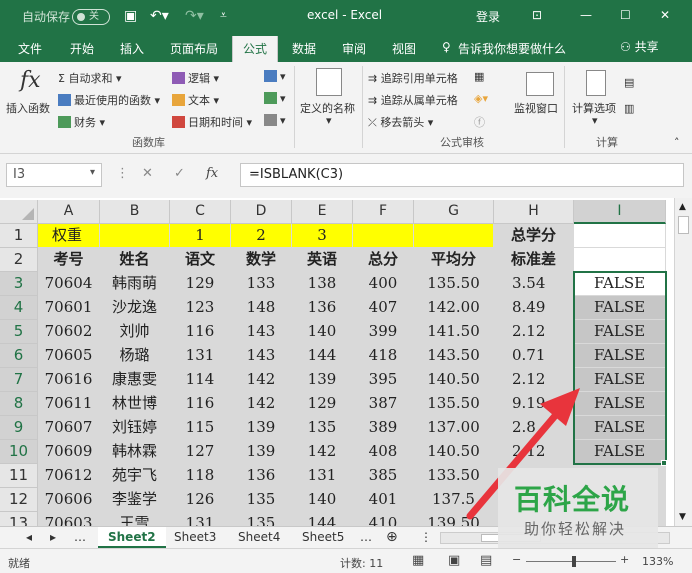  I want to click on page-layout-view-icon: ▣, so click(454, 560).